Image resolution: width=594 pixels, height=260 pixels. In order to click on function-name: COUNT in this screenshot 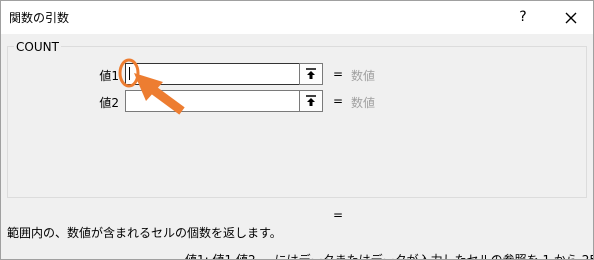, I will do `click(37, 47)`.